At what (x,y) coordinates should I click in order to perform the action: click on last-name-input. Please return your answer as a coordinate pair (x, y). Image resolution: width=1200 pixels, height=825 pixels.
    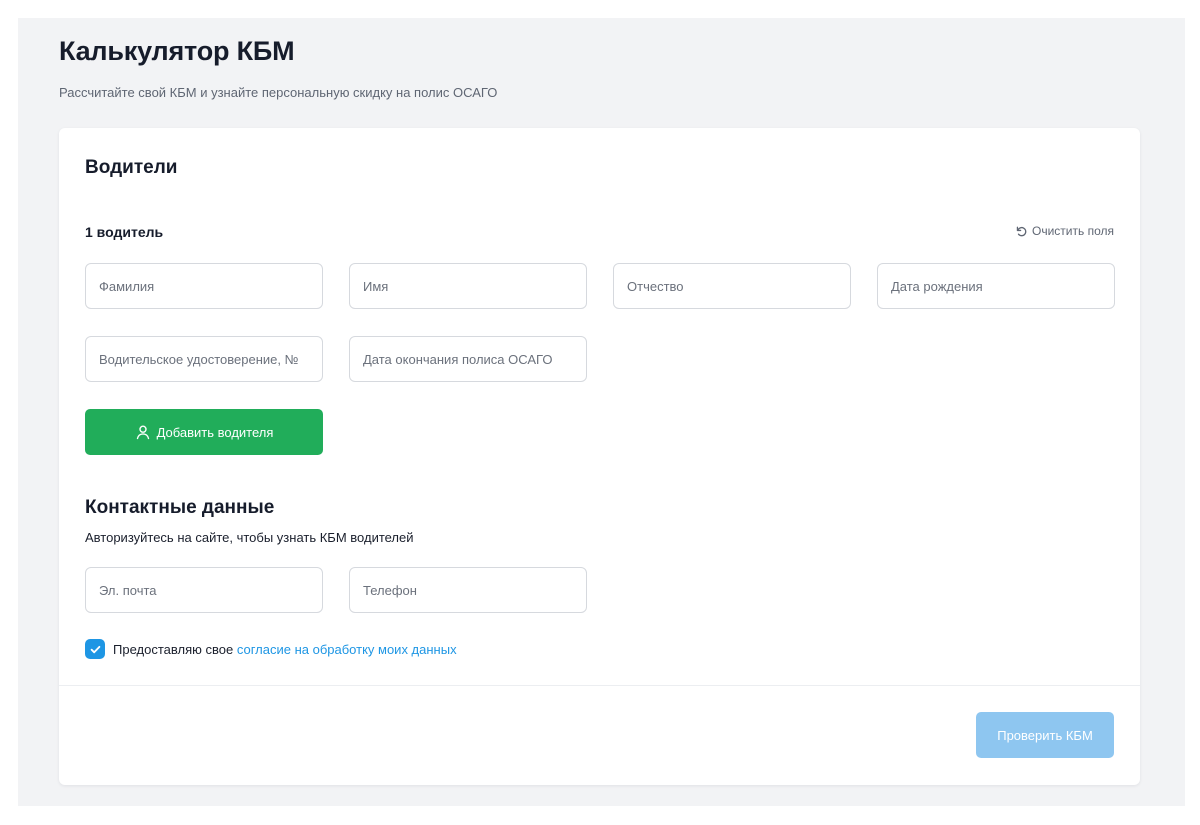
    Looking at the image, I should click on (210, 286).